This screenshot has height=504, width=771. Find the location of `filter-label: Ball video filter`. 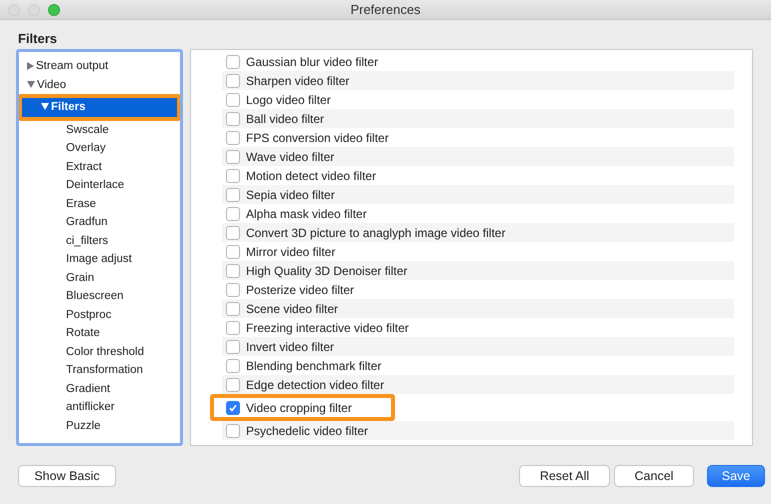

filter-label: Ball video filter is located at coordinates (285, 119).